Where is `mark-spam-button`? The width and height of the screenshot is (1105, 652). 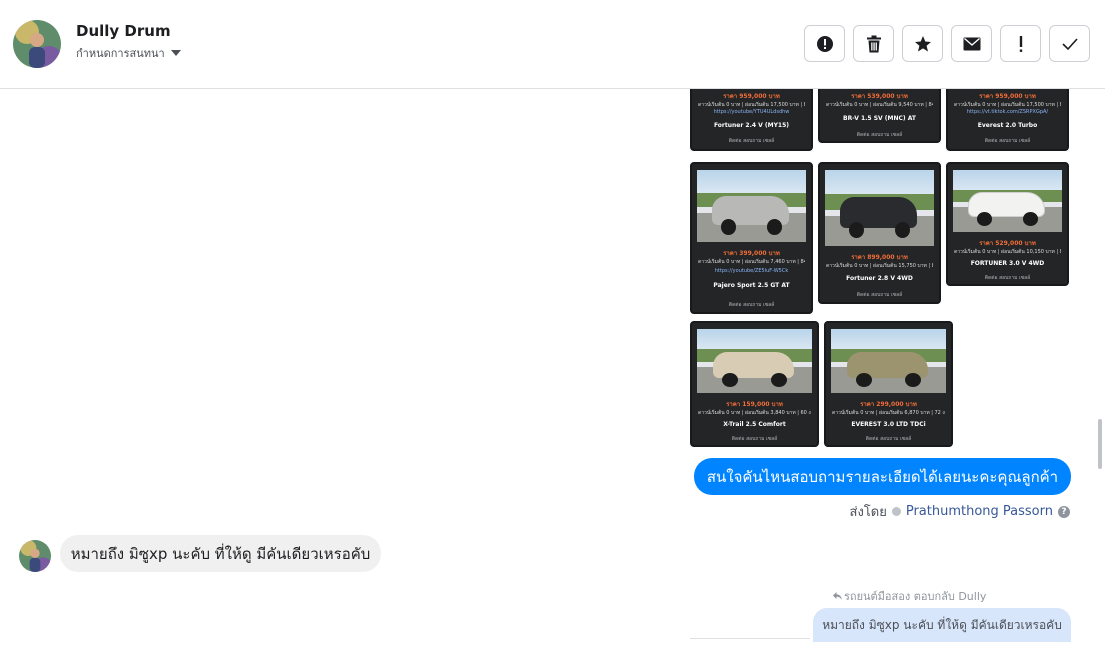
mark-spam-button is located at coordinates (824, 43).